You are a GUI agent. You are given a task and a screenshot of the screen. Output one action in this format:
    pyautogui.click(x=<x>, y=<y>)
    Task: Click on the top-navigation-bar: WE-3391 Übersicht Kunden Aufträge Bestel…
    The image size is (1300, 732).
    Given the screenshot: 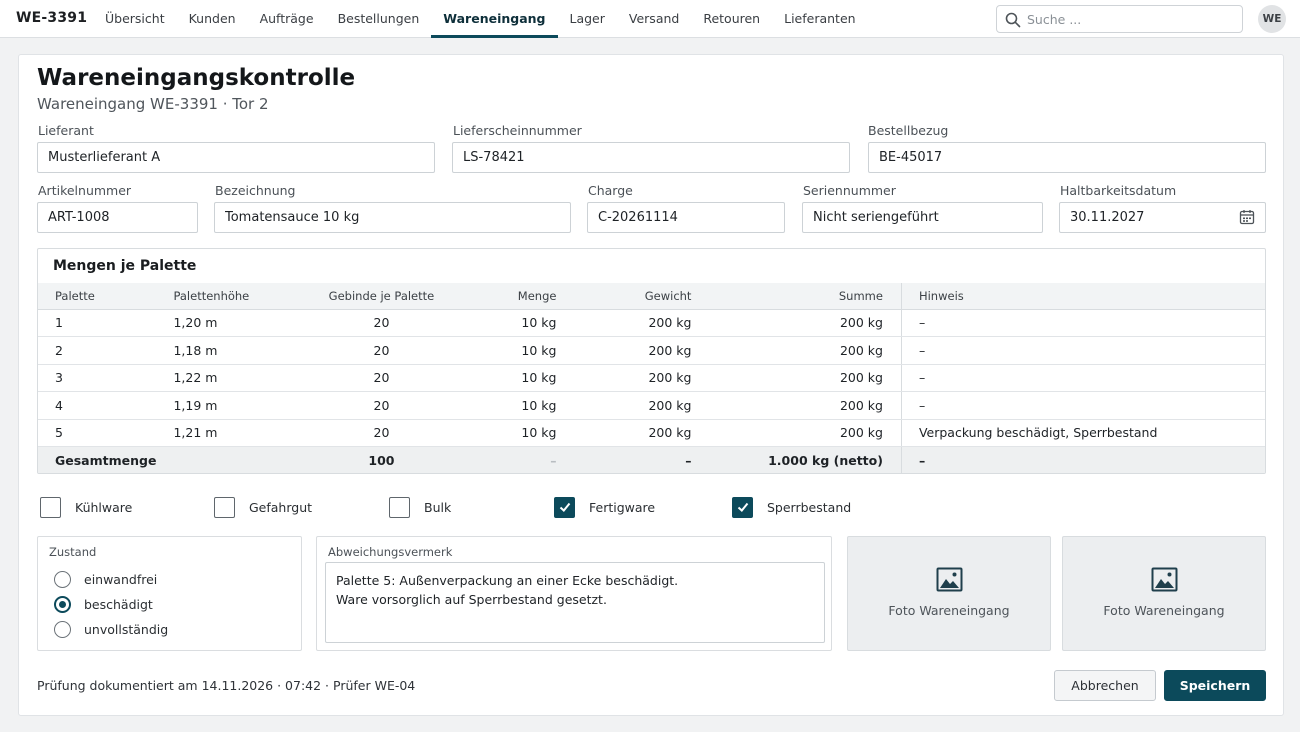 What is the action you would take?
    pyautogui.click(x=650, y=19)
    